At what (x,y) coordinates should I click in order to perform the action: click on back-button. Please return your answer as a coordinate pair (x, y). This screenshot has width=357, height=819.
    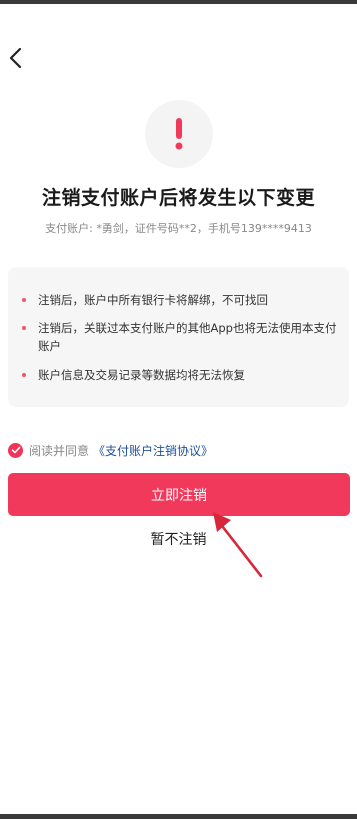
    Looking at the image, I should click on (16, 58).